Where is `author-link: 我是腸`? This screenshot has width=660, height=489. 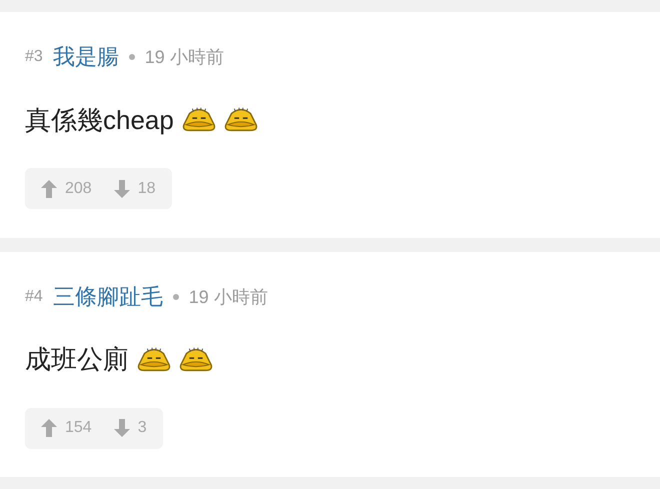 author-link: 我是腸 is located at coordinates (85, 57).